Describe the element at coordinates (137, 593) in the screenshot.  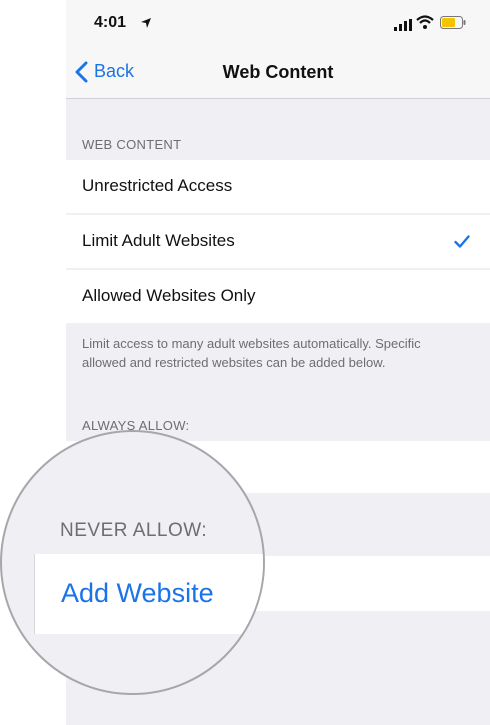
I see `add-website-button: Add Website` at that location.